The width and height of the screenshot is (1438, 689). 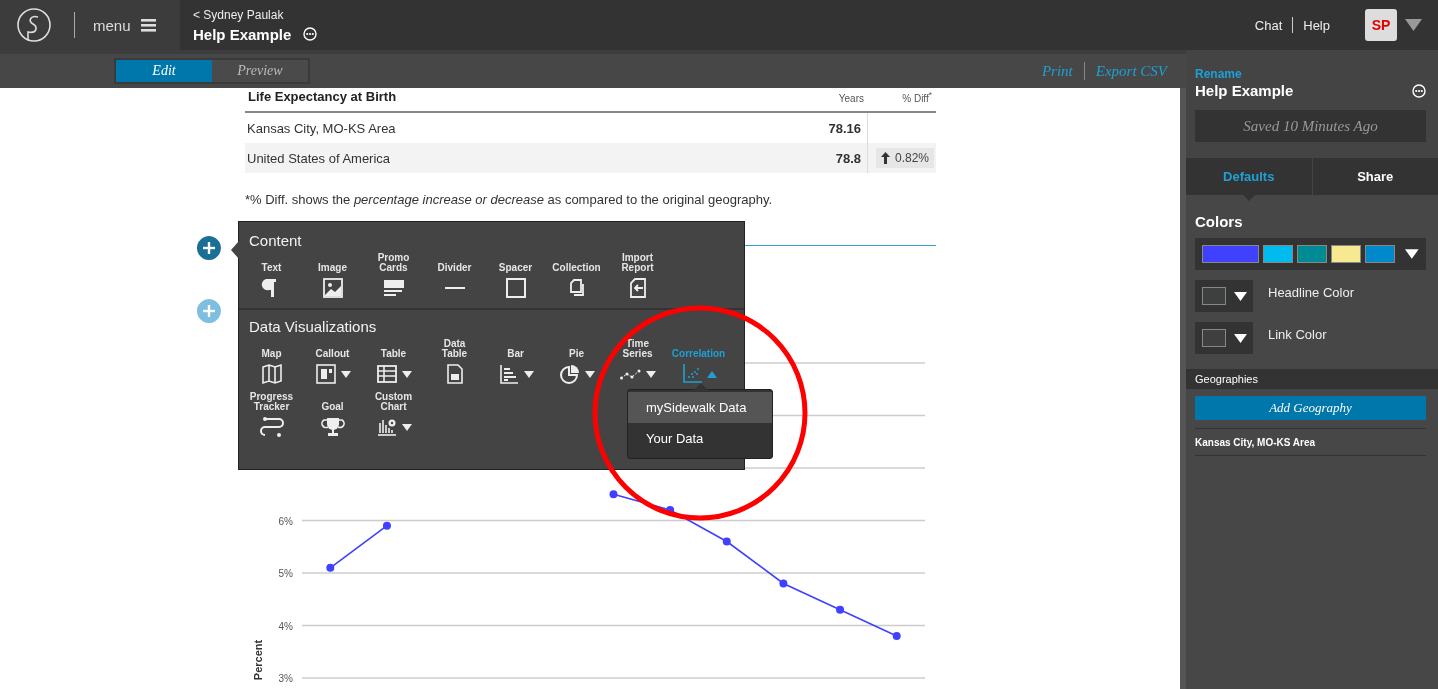 What do you see at coordinates (271, 374) in the screenshot?
I see `map-icon` at bounding box center [271, 374].